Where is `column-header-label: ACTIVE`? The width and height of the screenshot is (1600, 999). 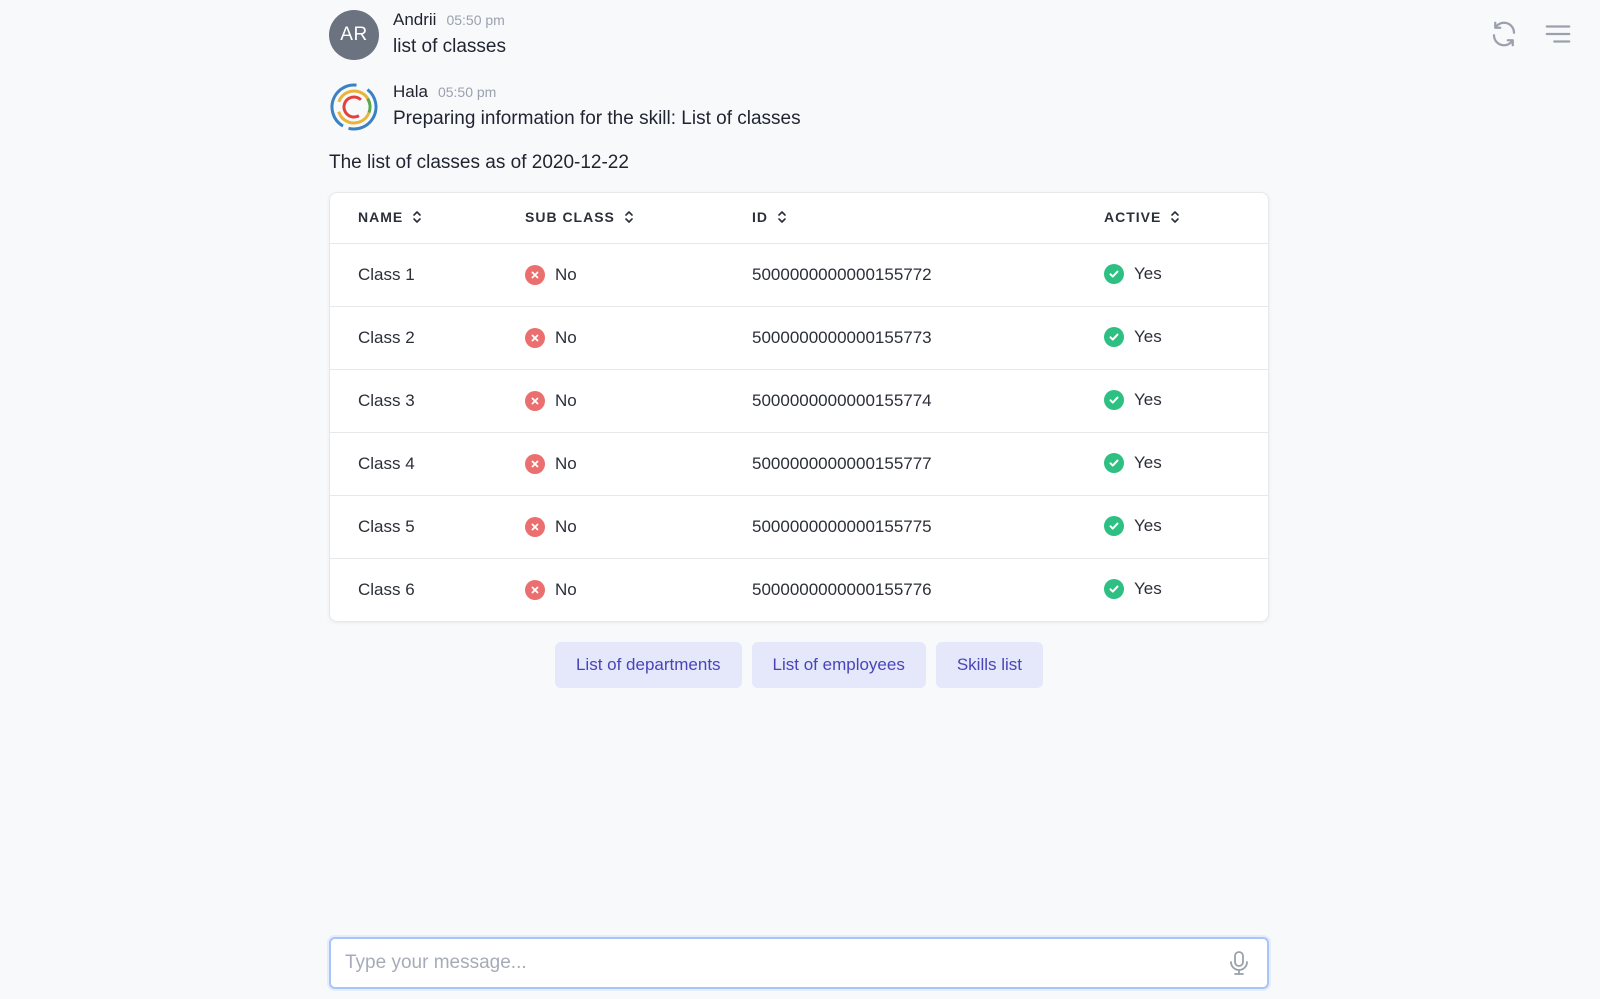
column-header-label: ACTIVE is located at coordinates (1133, 216).